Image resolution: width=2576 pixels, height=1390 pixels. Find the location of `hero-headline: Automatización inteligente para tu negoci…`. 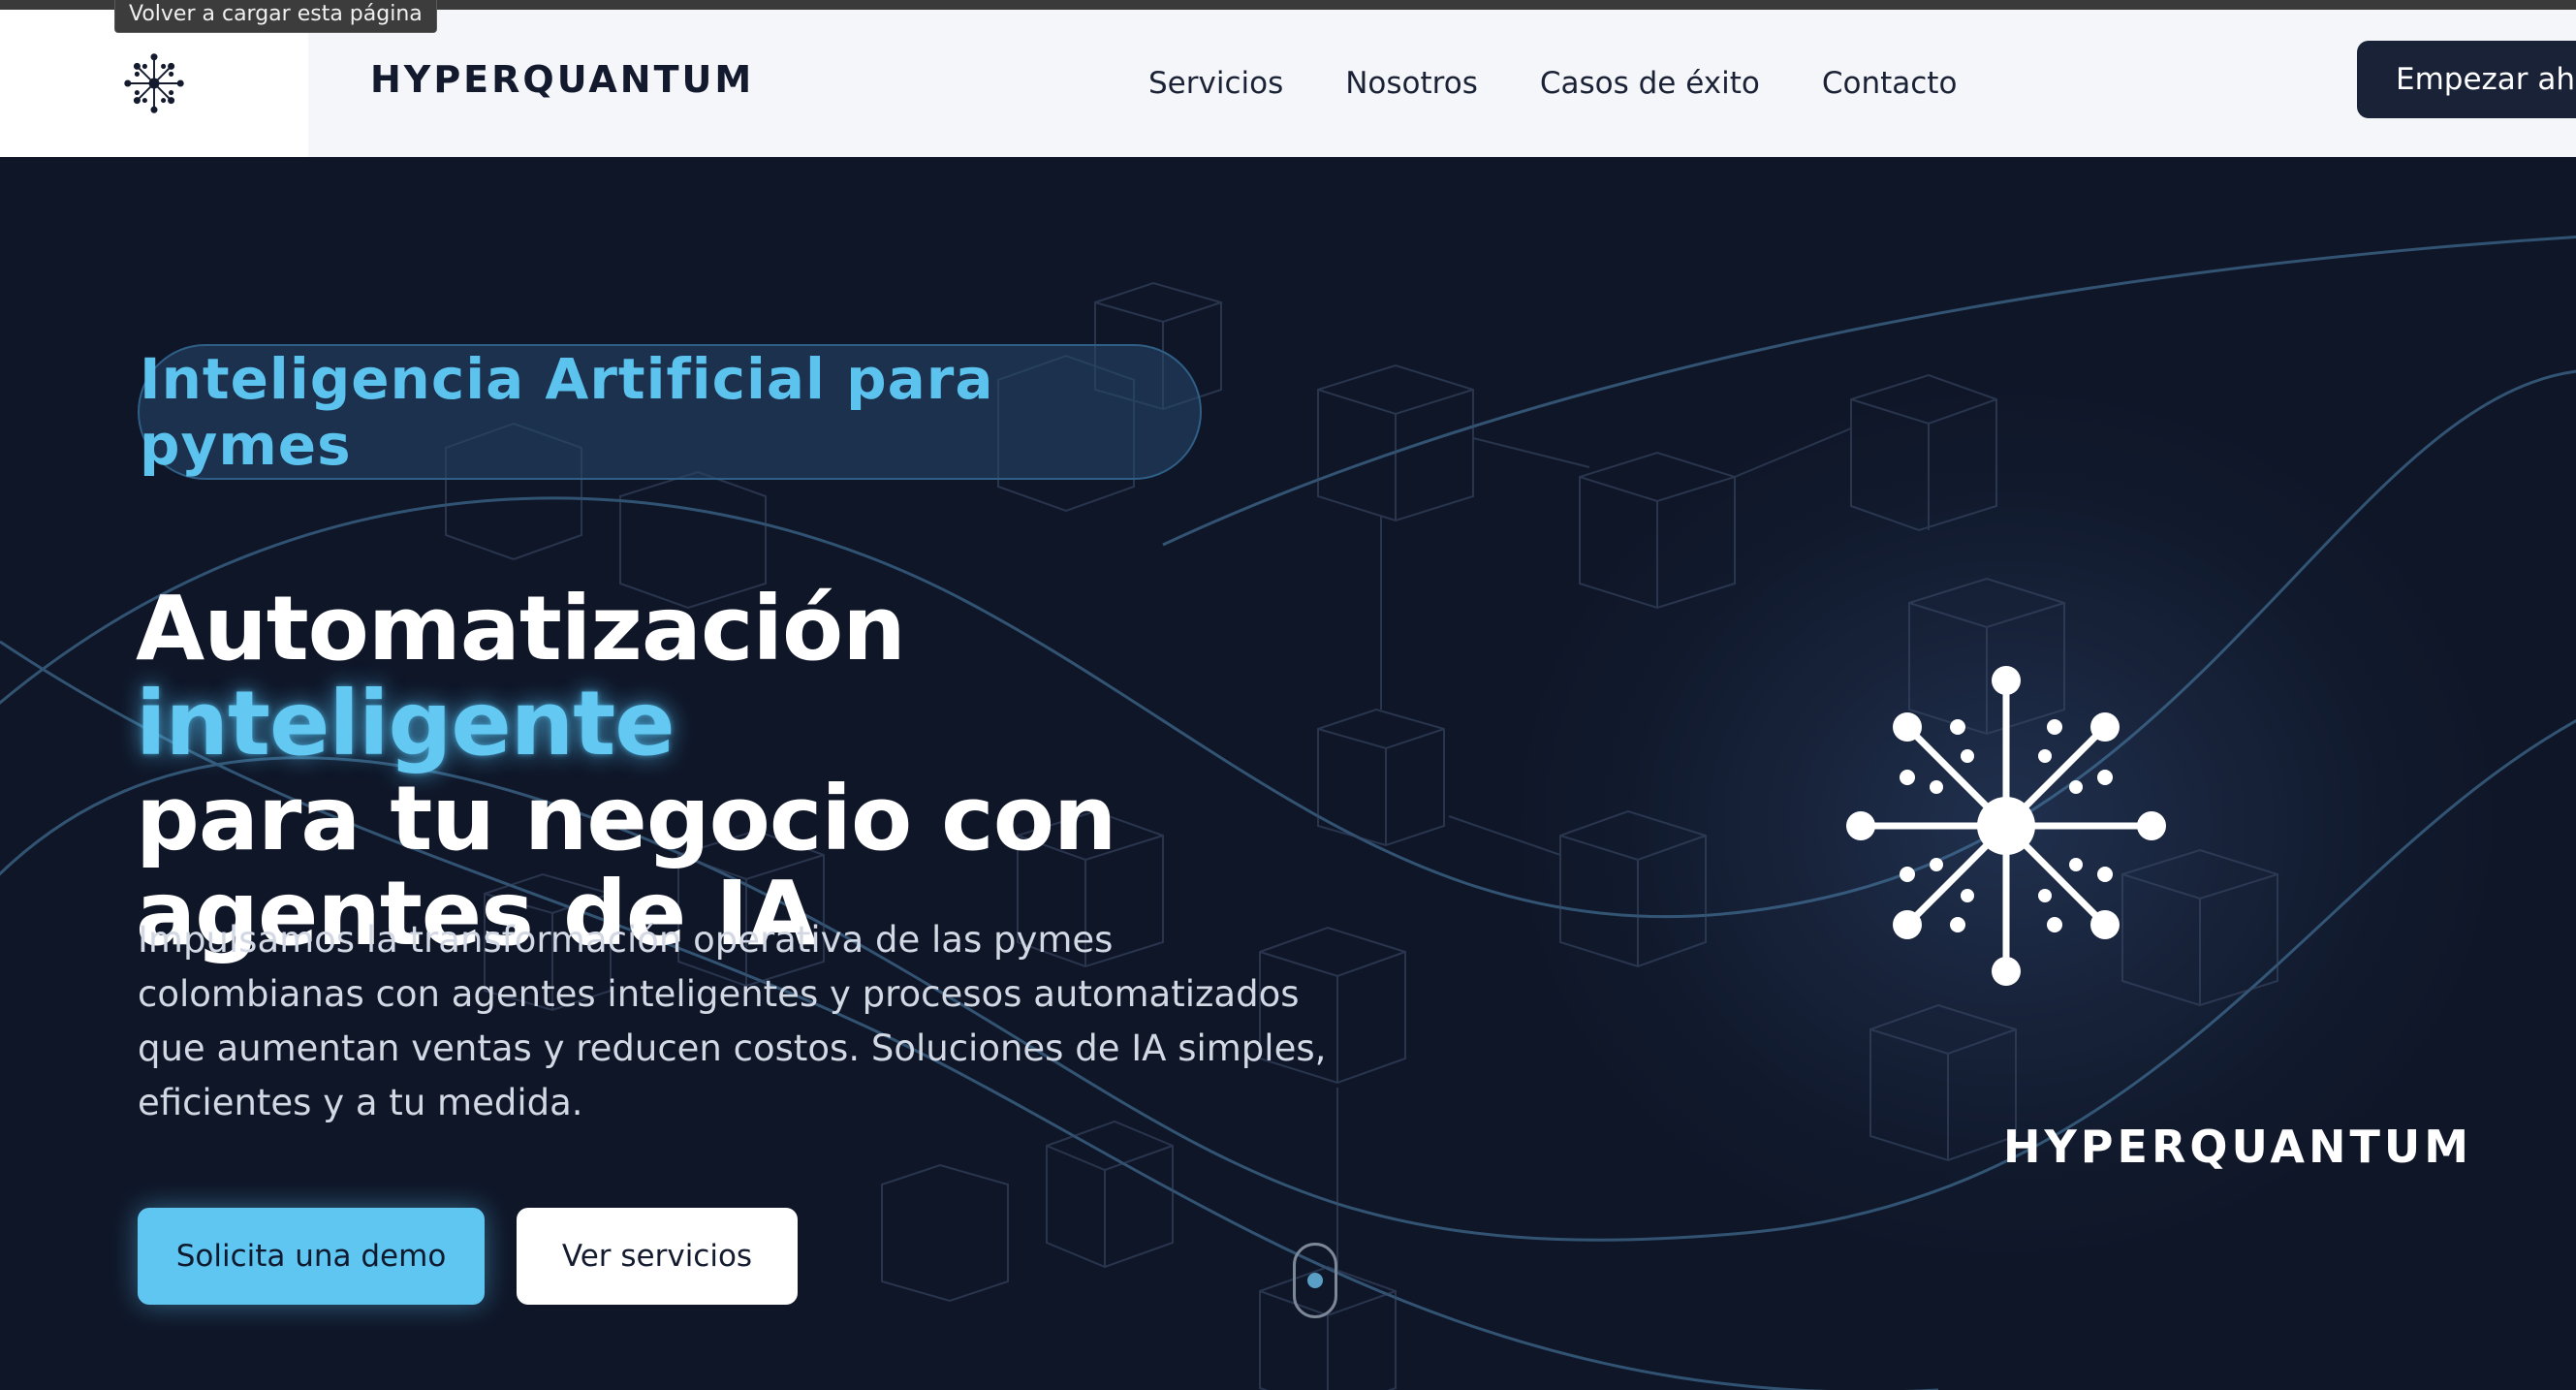

hero-headline: Automatización inteligente para tu negoci… is located at coordinates (766, 772).